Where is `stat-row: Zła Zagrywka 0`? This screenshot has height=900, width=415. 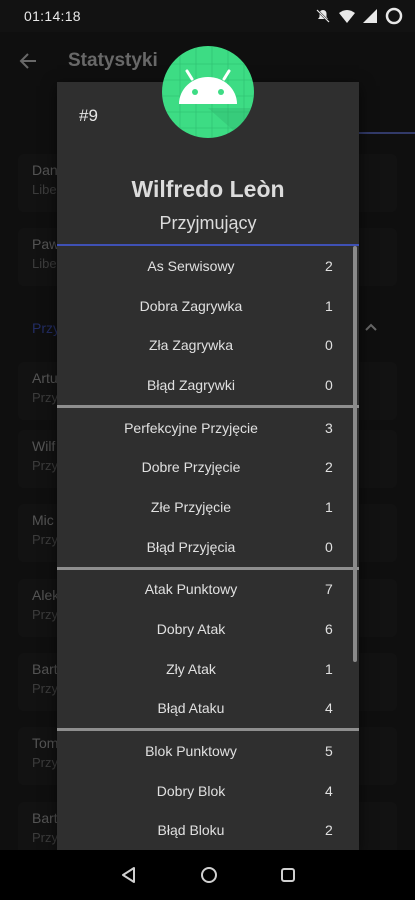 stat-row: Zła Zagrywka 0 is located at coordinates (208, 345).